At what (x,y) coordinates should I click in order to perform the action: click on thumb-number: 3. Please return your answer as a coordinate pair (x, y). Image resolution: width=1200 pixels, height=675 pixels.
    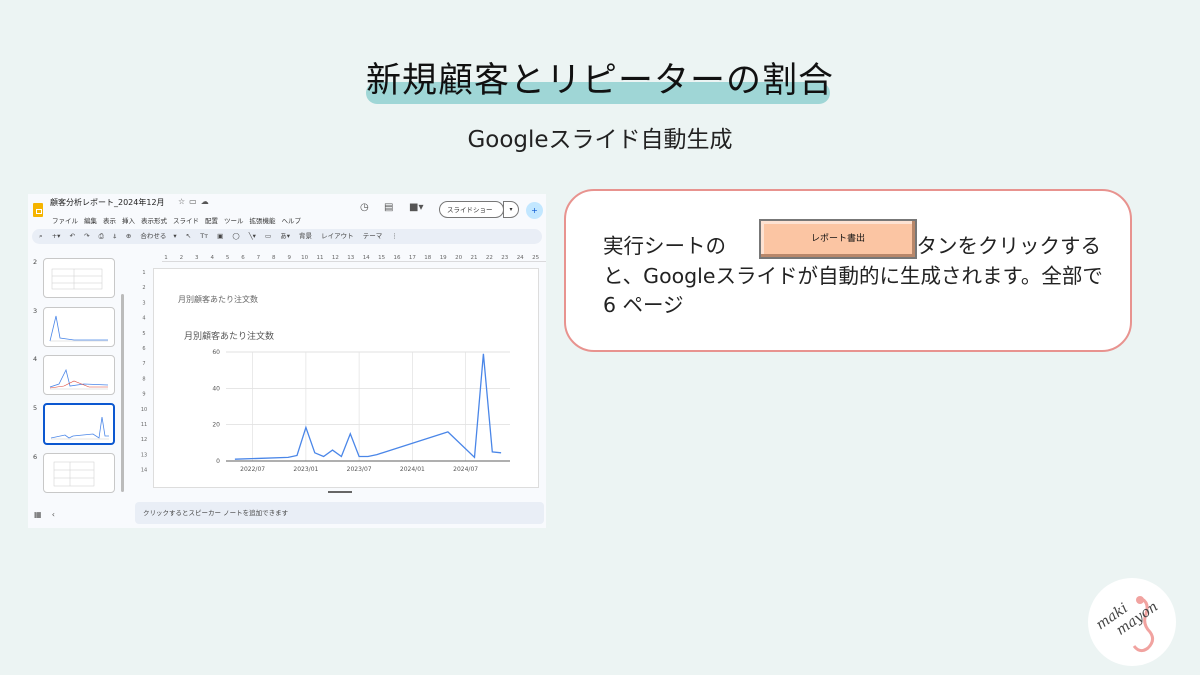
    Looking at the image, I should click on (35, 311).